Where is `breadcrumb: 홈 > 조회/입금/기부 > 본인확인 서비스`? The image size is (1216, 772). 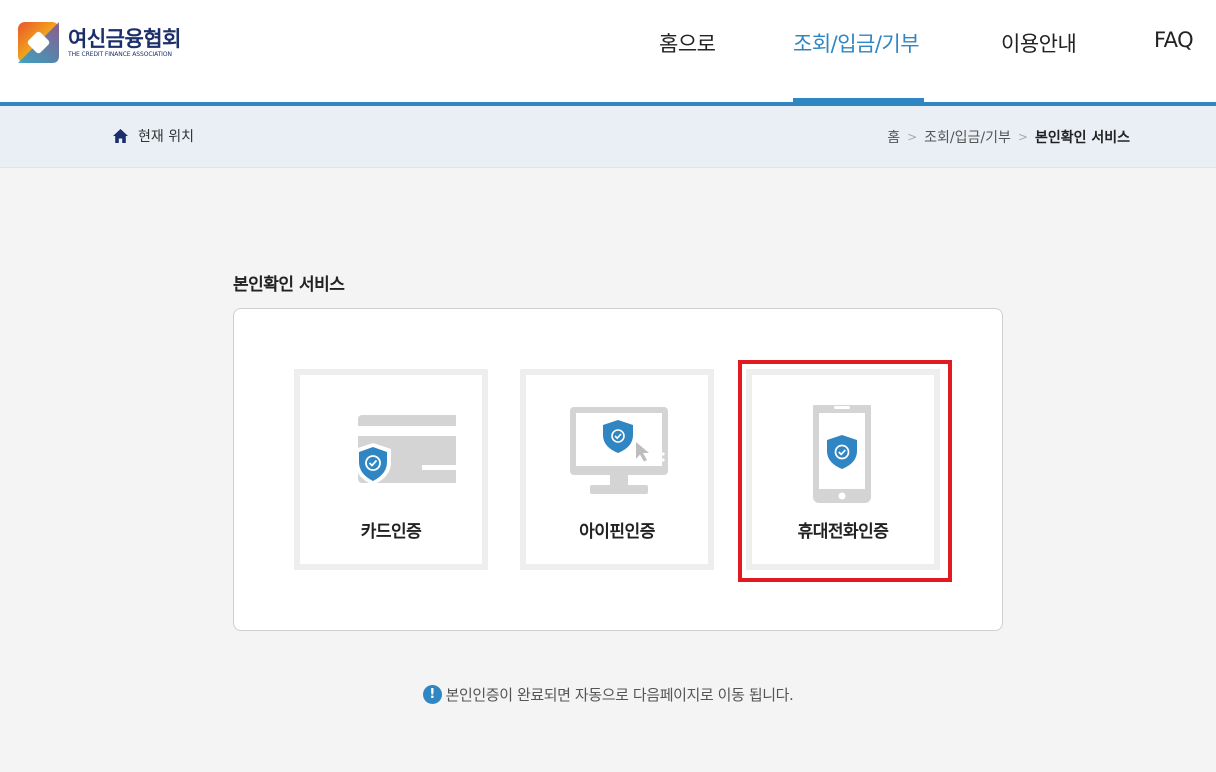
breadcrumb: 홈 > 조회/입금/기부 > 본인확인 서비스 is located at coordinates (1008, 137).